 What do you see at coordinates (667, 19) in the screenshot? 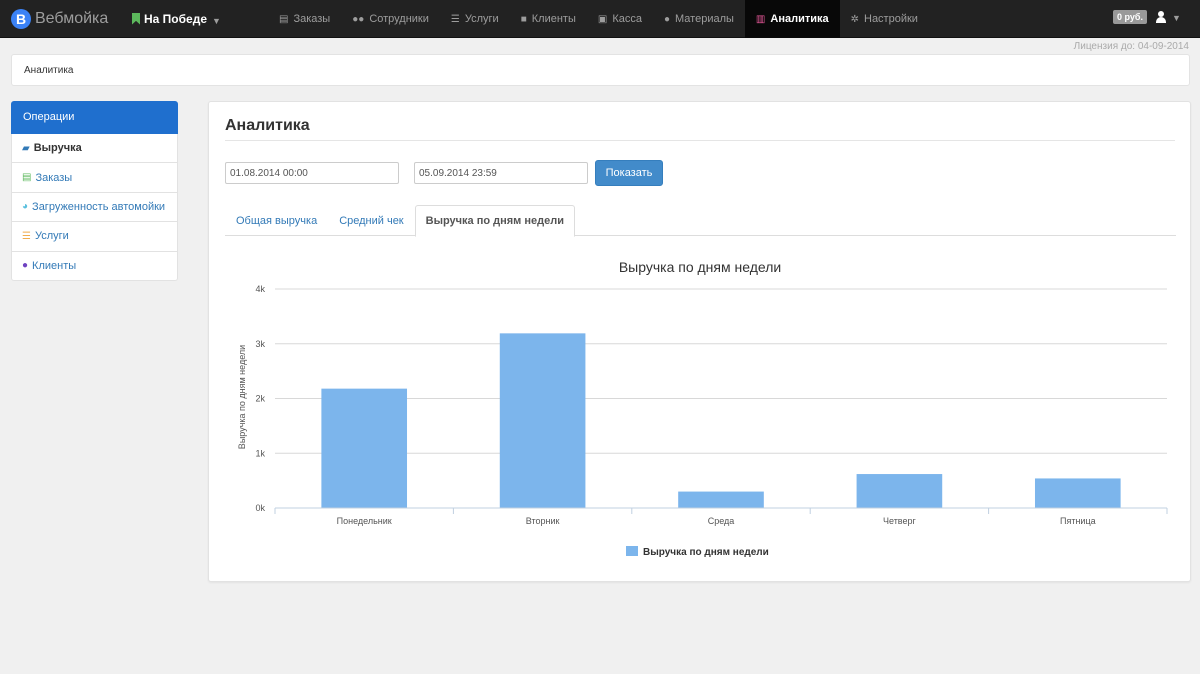
I see `drop-icon: ●` at bounding box center [667, 19].